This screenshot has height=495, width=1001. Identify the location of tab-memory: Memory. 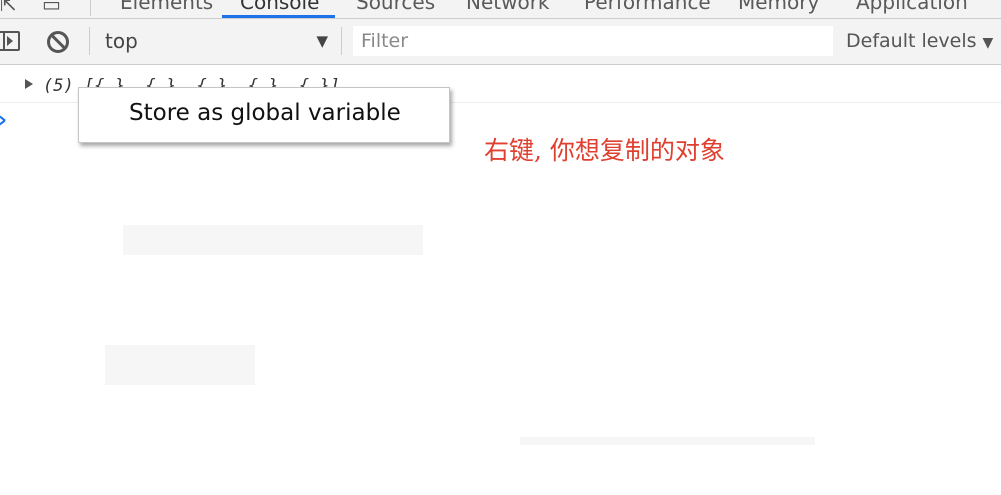
(778, 7).